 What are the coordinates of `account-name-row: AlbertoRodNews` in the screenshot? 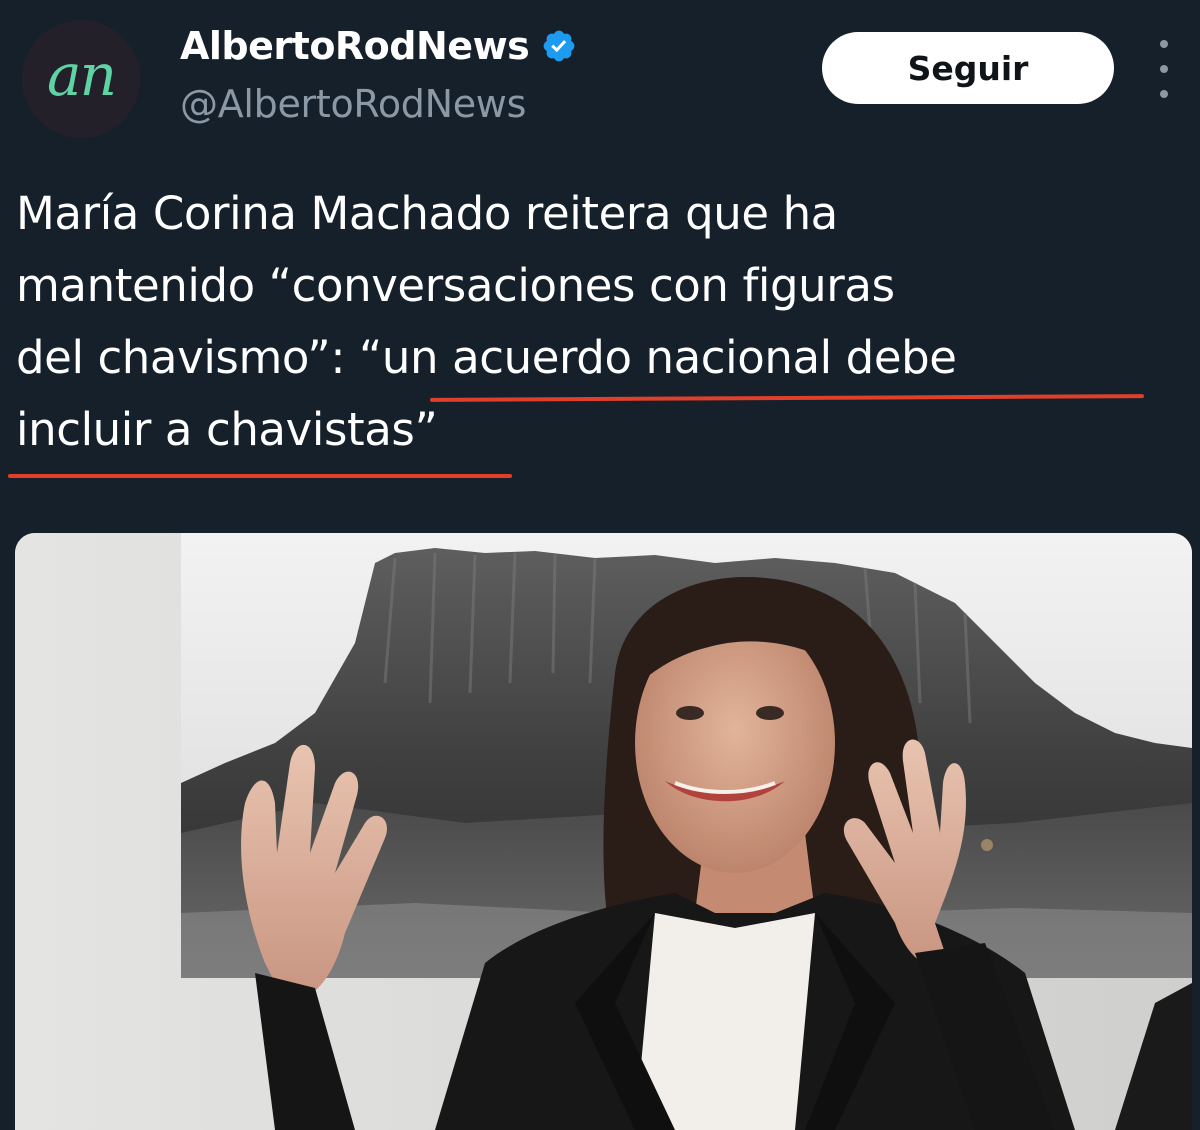 It's located at (378, 46).